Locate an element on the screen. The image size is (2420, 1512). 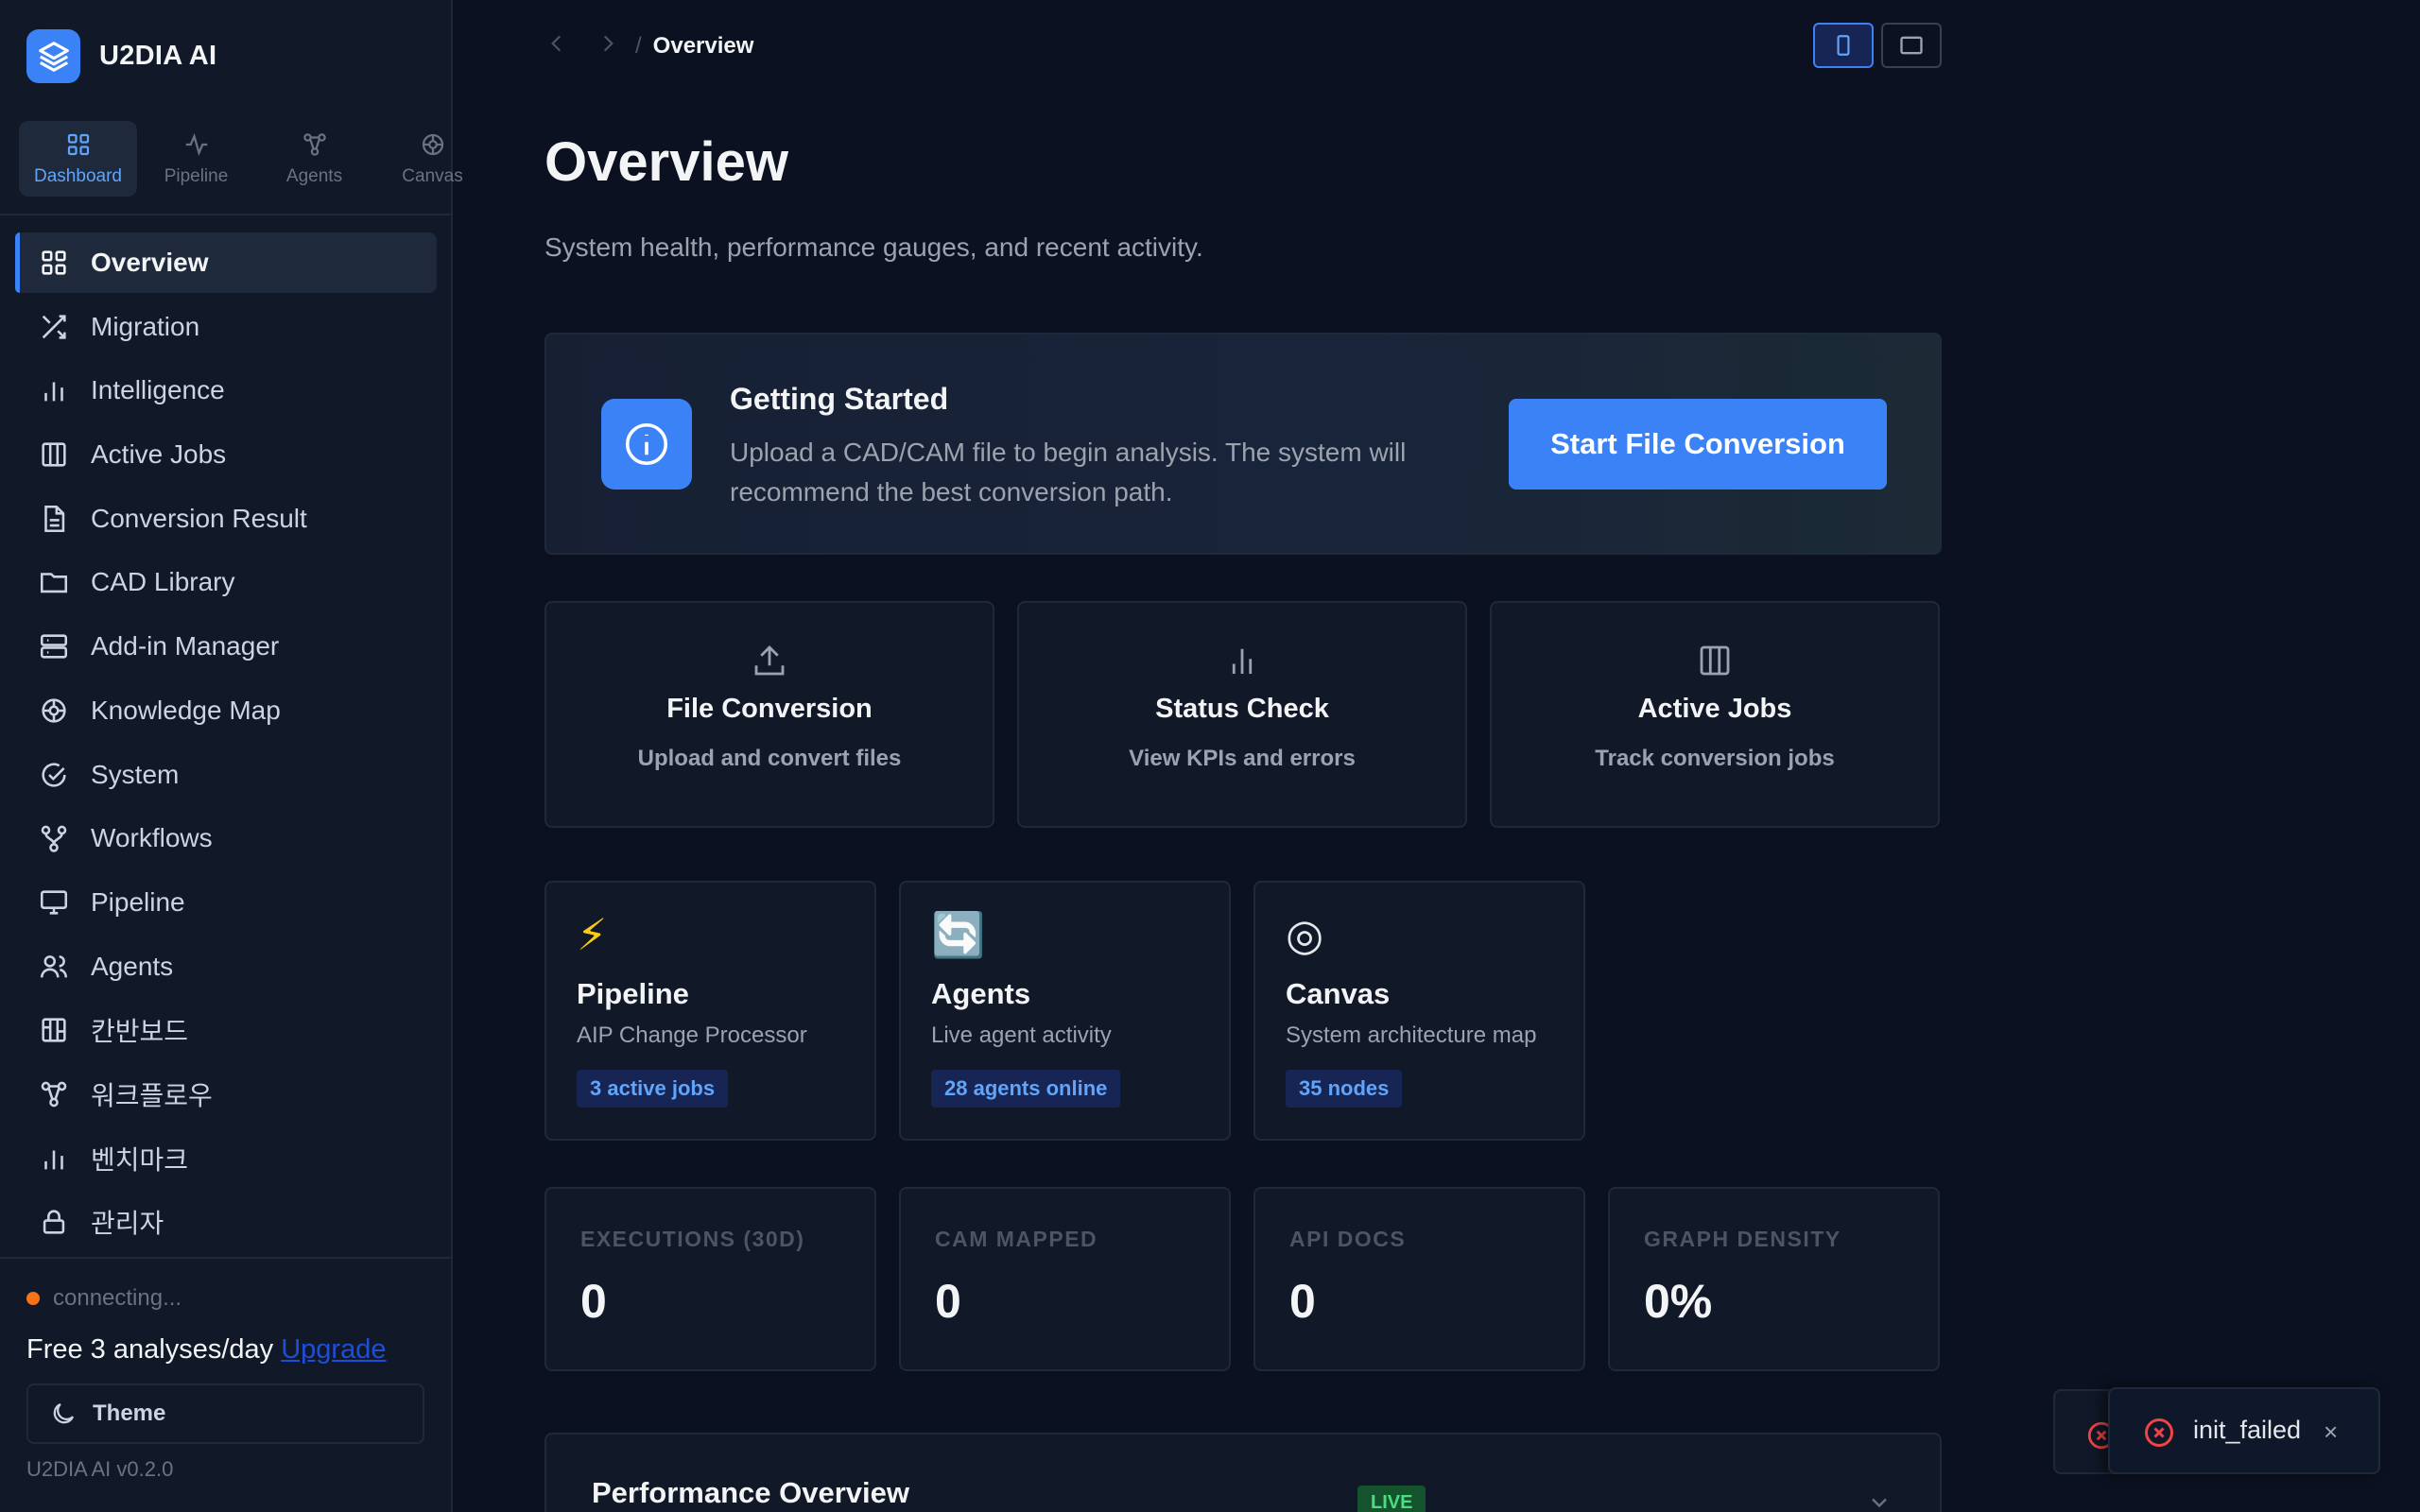
share-nodes-icon is located at coordinates (314, 144).